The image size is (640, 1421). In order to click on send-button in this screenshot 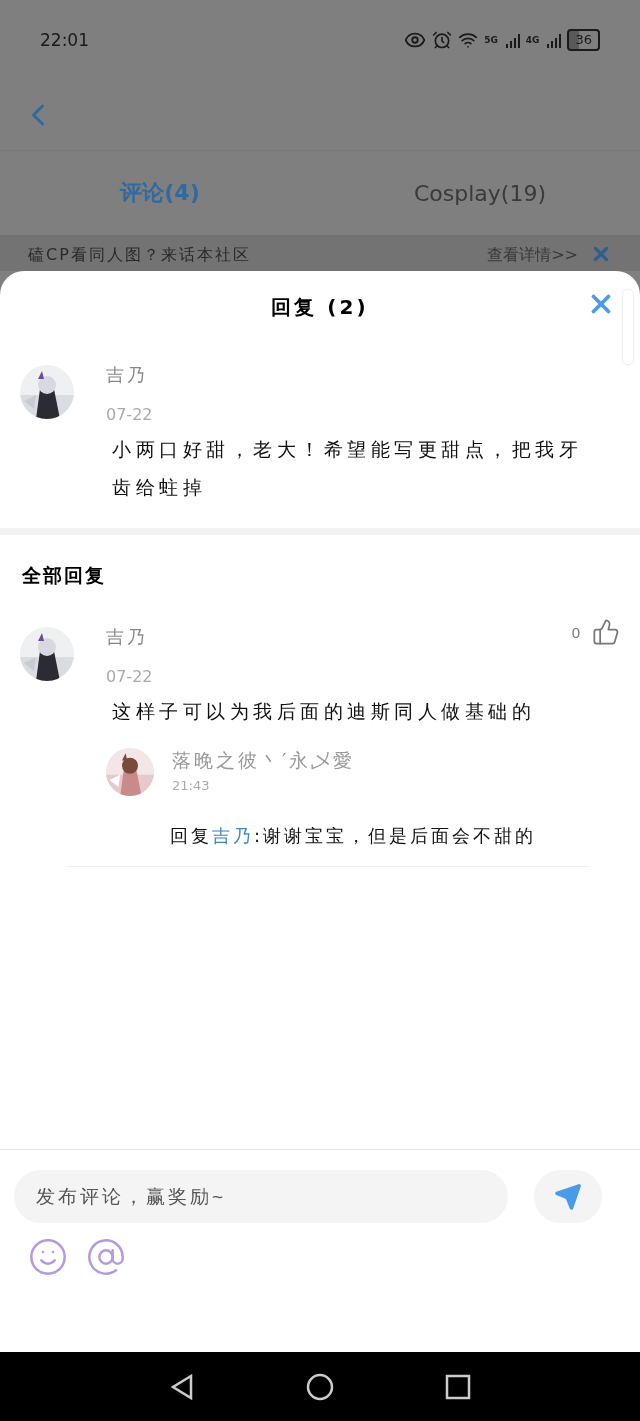, I will do `click(568, 1196)`.